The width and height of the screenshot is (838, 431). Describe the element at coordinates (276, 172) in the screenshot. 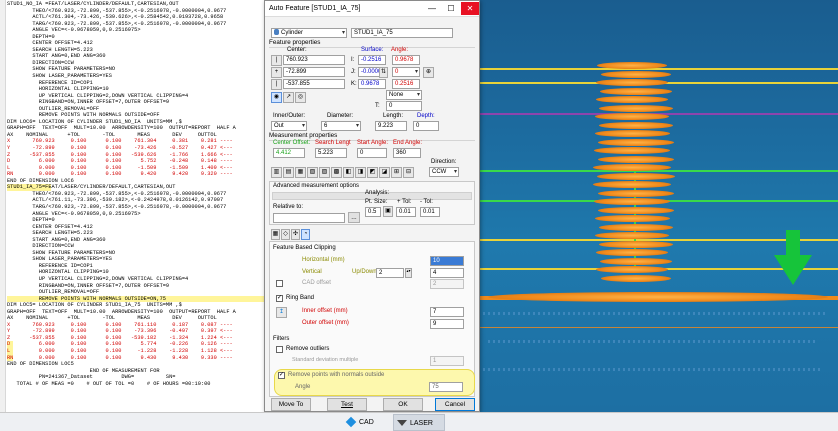

I see `tool-1-icon: ▥` at that location.